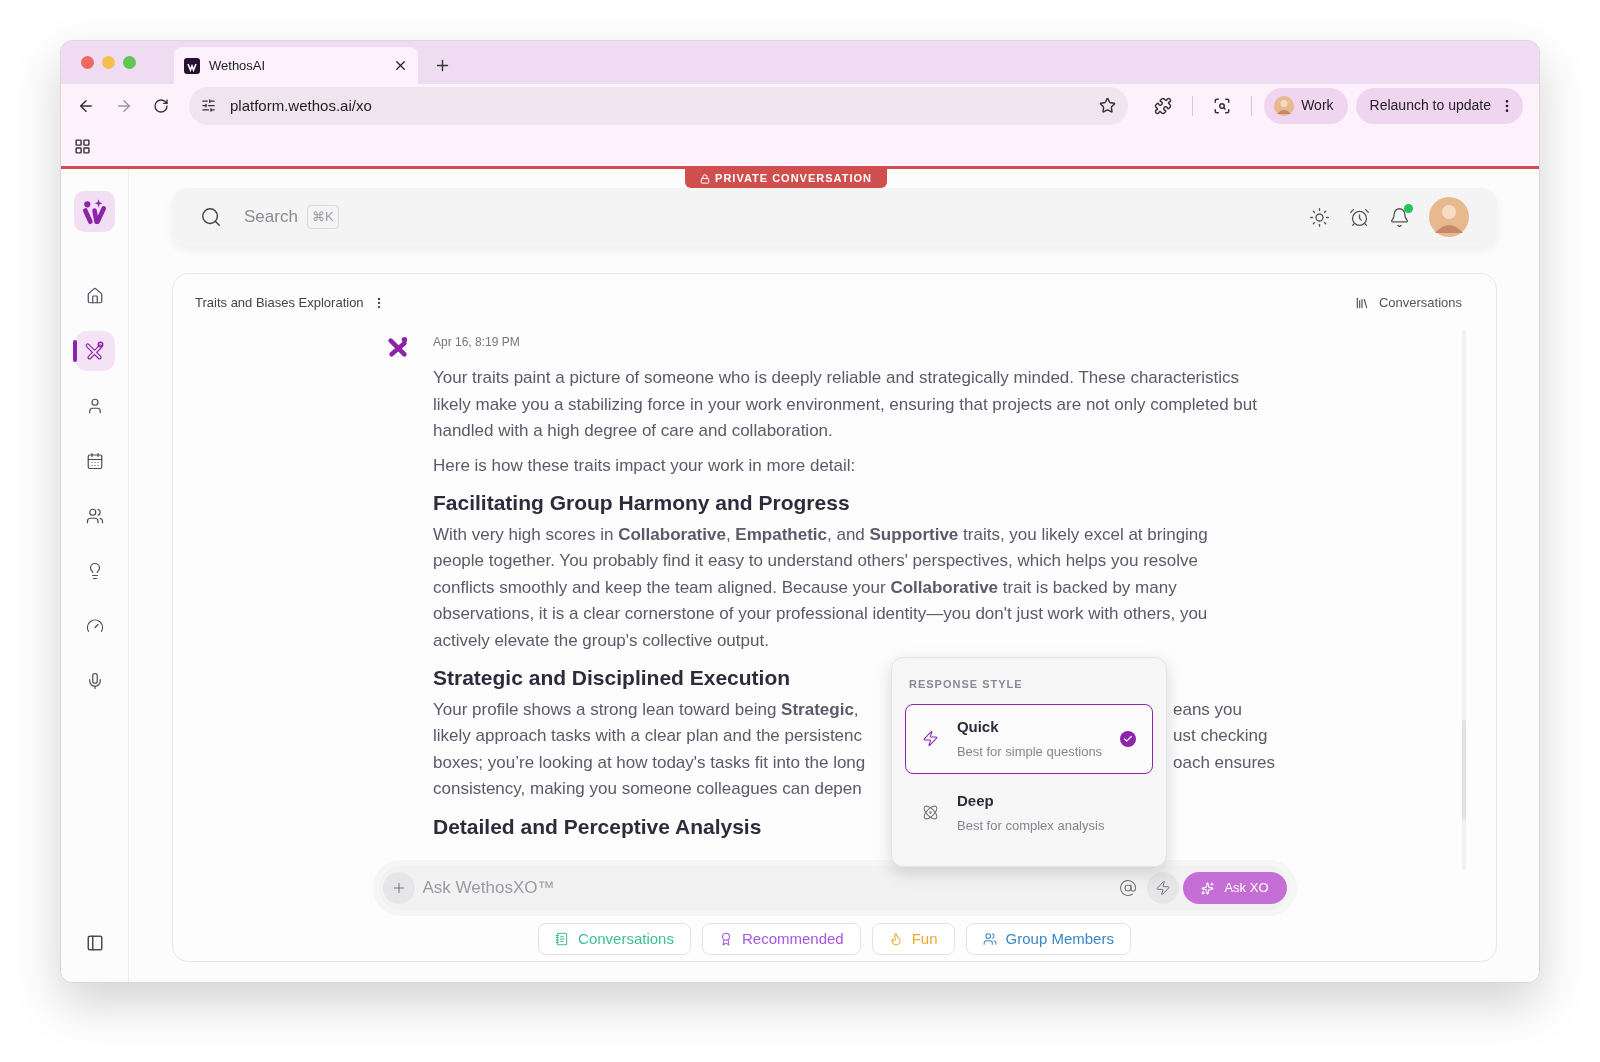 The image size is (1600, 1062). Describe the element at coordinates (895, 939) in the screenshot. I see `flame-icon` at that location.